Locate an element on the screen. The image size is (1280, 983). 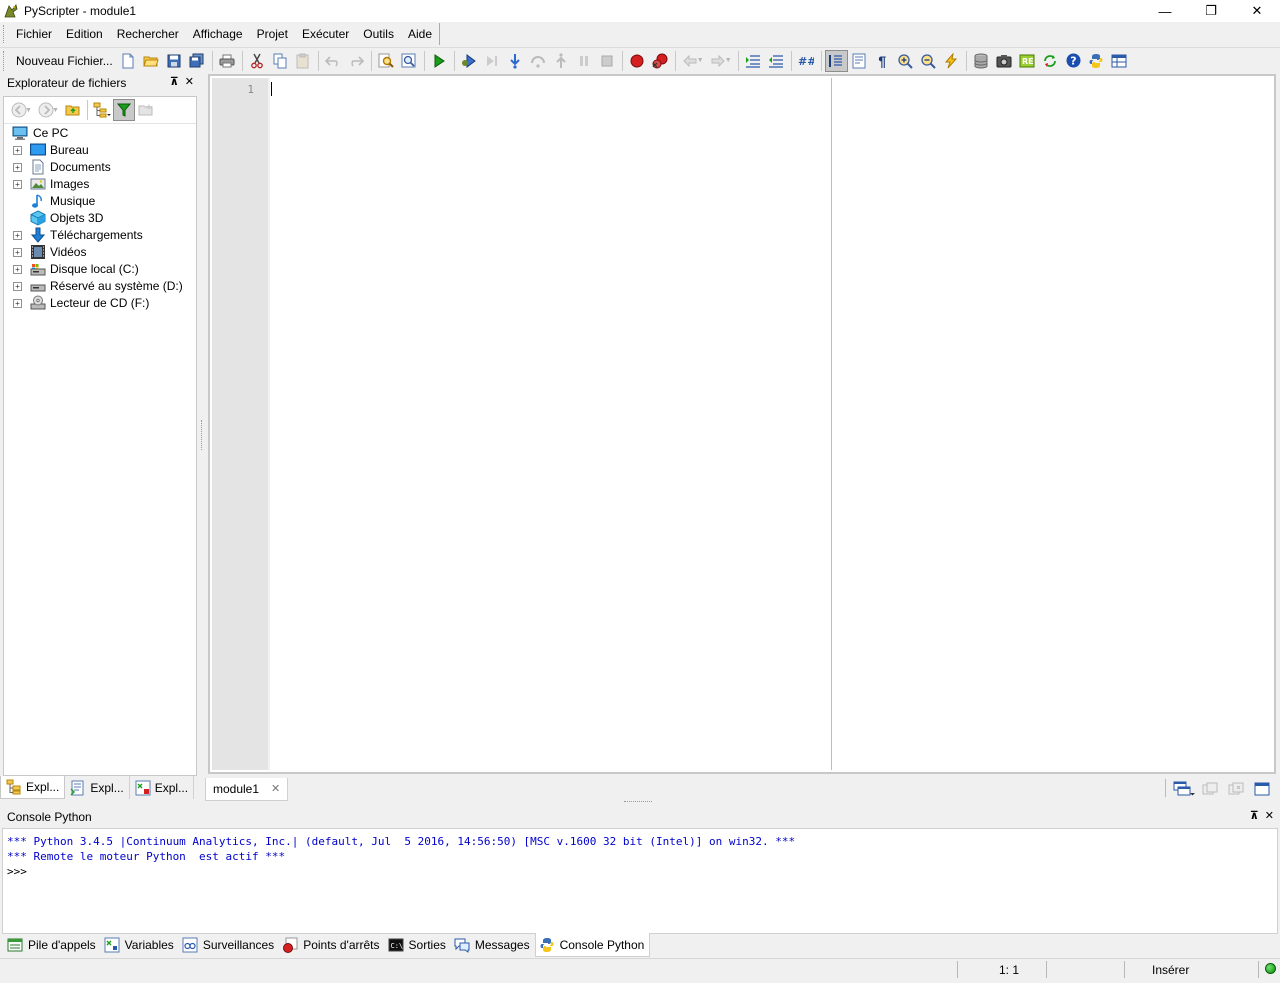
tree-item-reserve-systeme-d: + Réservé au système (D:) is located at coordinates (100, 286).